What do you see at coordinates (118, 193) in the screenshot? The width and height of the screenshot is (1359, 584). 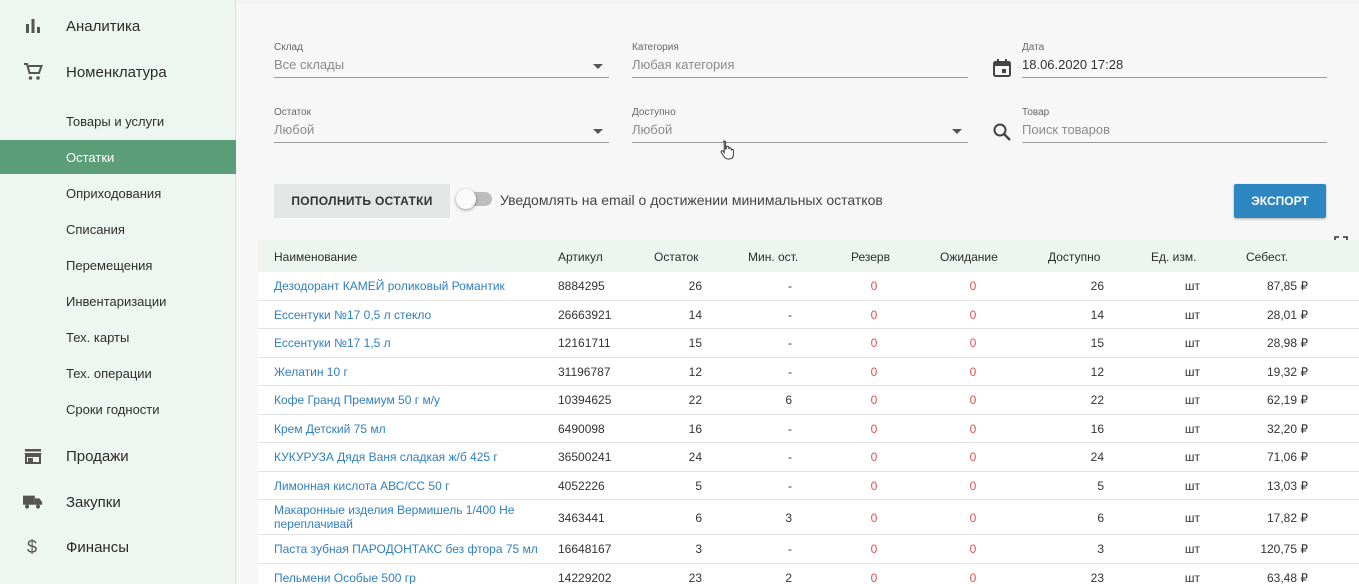 I see `sidebar-item-receipts: Оприходования` at bounding box center [118, 193].